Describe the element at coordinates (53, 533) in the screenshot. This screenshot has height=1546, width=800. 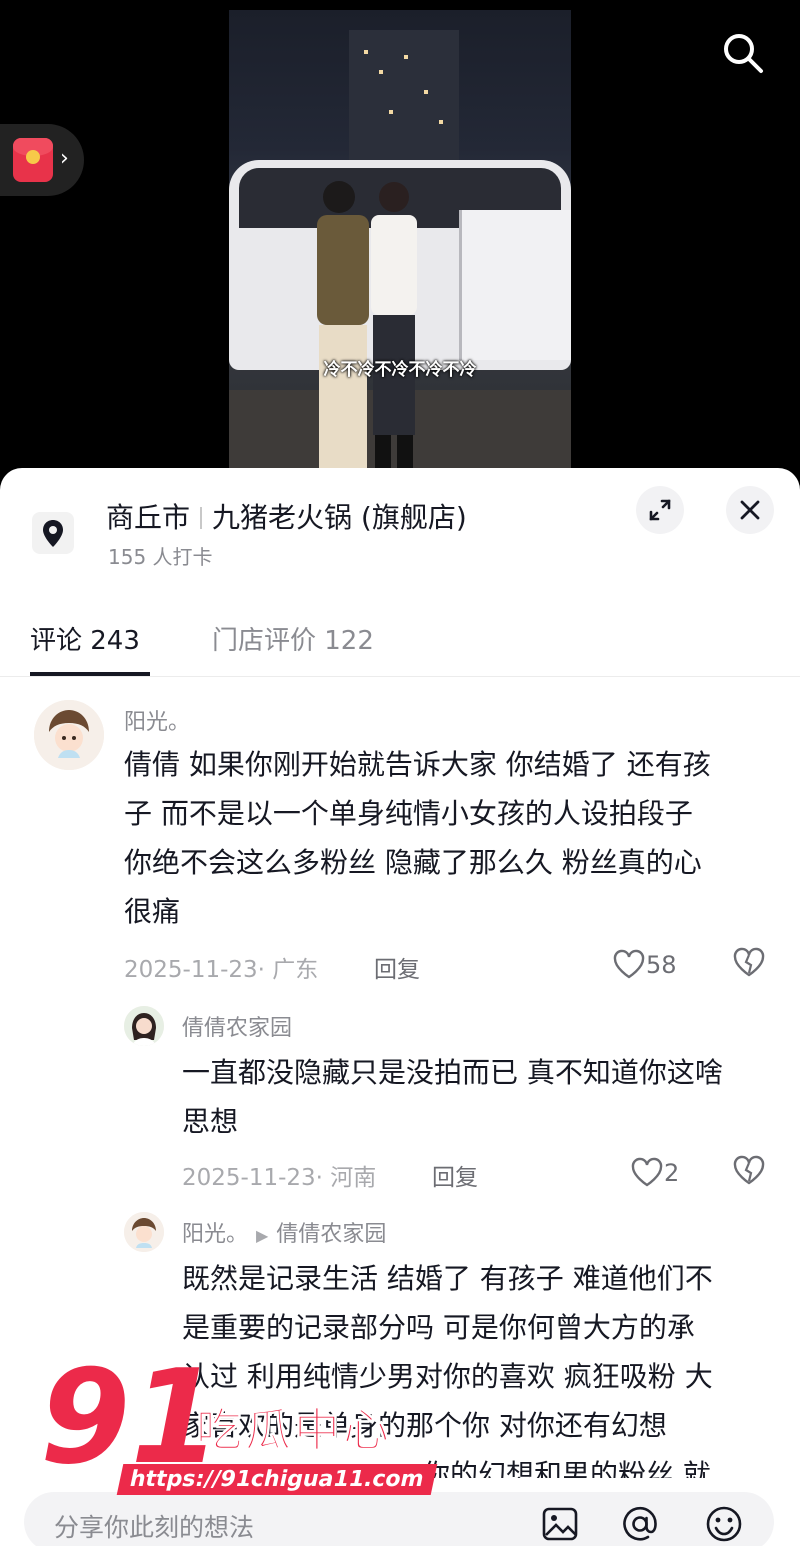
I see `location-pin-icon` at that location.